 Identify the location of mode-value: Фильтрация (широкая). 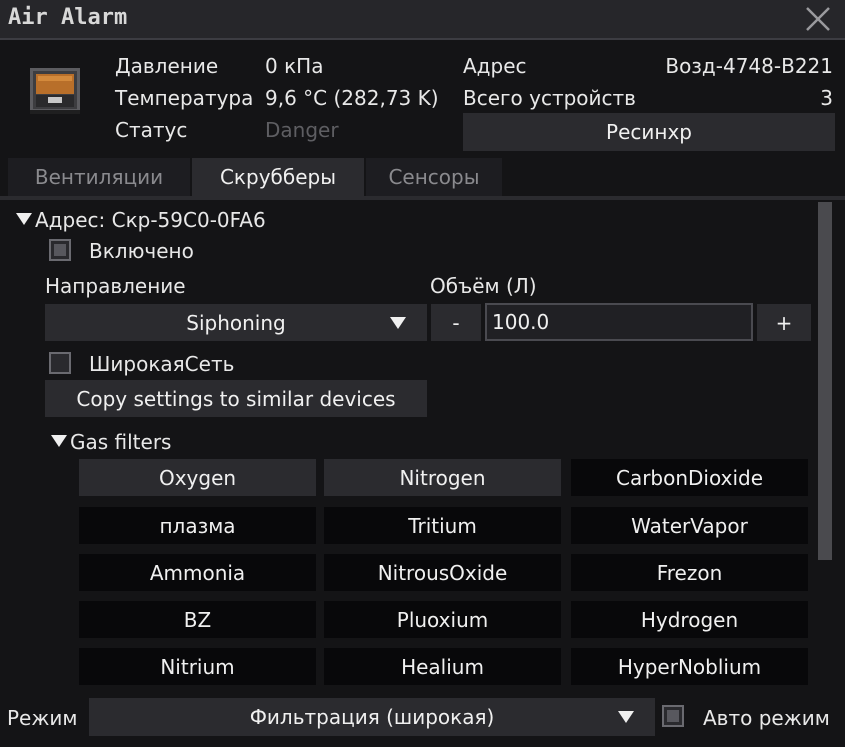
(372, 717).